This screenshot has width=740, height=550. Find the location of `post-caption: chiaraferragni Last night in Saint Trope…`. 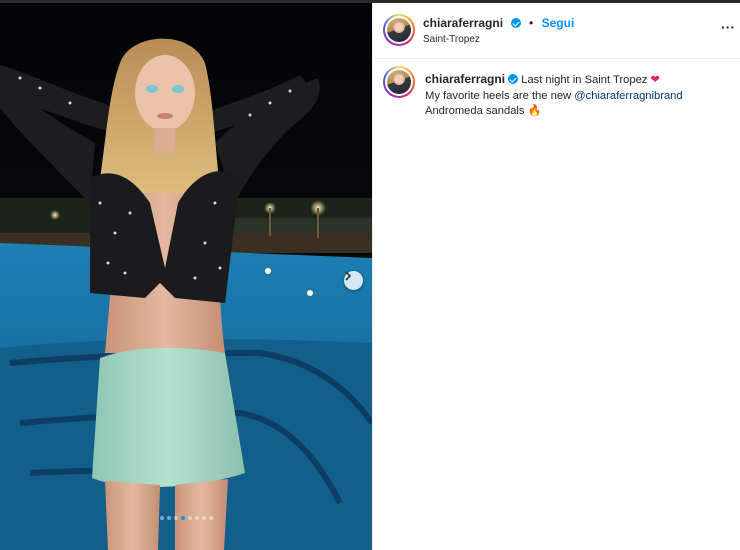

post-caption: chiaraferragni Last night in Saint Trope… is located at coordinates (581, 96).